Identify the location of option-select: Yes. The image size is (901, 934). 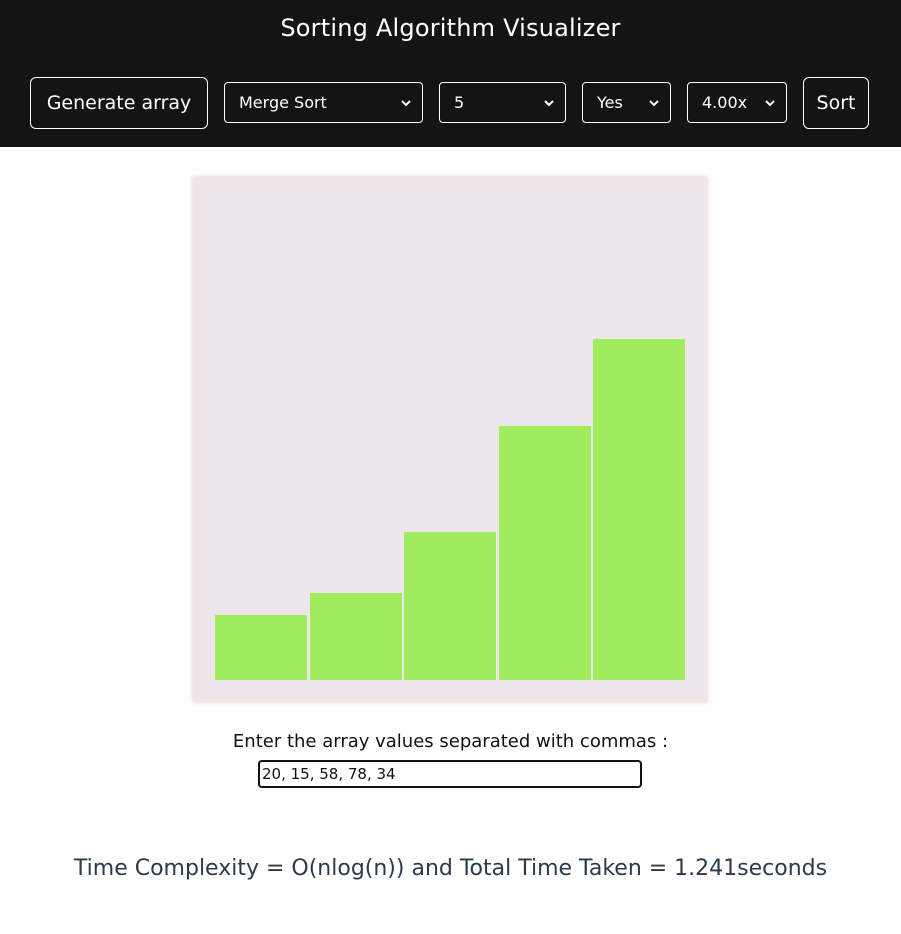
(626, 102).